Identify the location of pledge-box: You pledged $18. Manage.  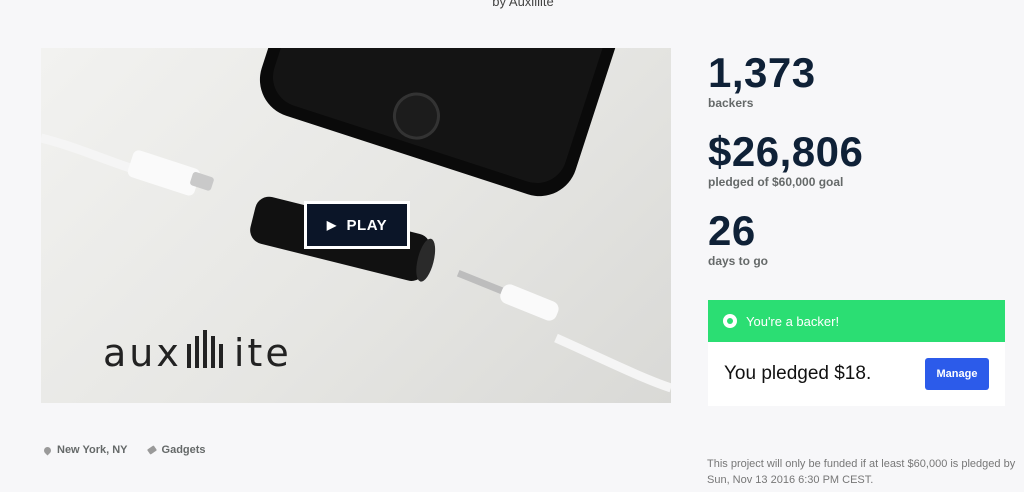
(856, 374).